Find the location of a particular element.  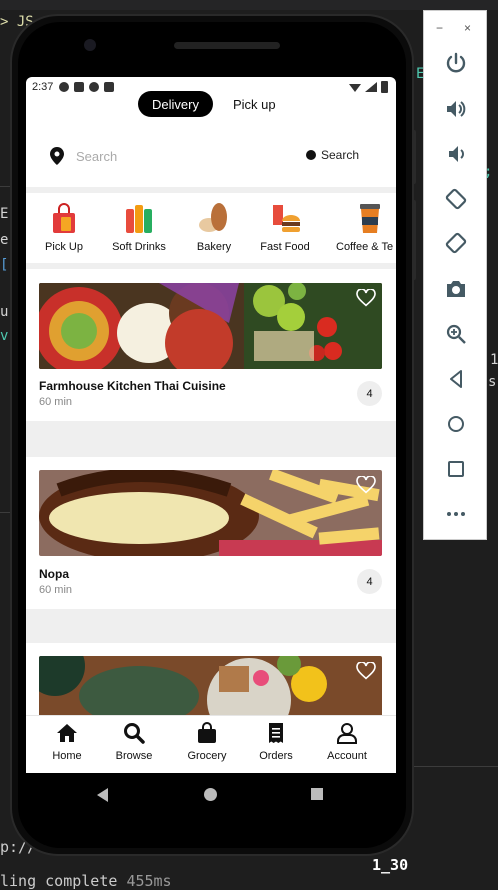

ide-divider is located at coordinates (456, 766).